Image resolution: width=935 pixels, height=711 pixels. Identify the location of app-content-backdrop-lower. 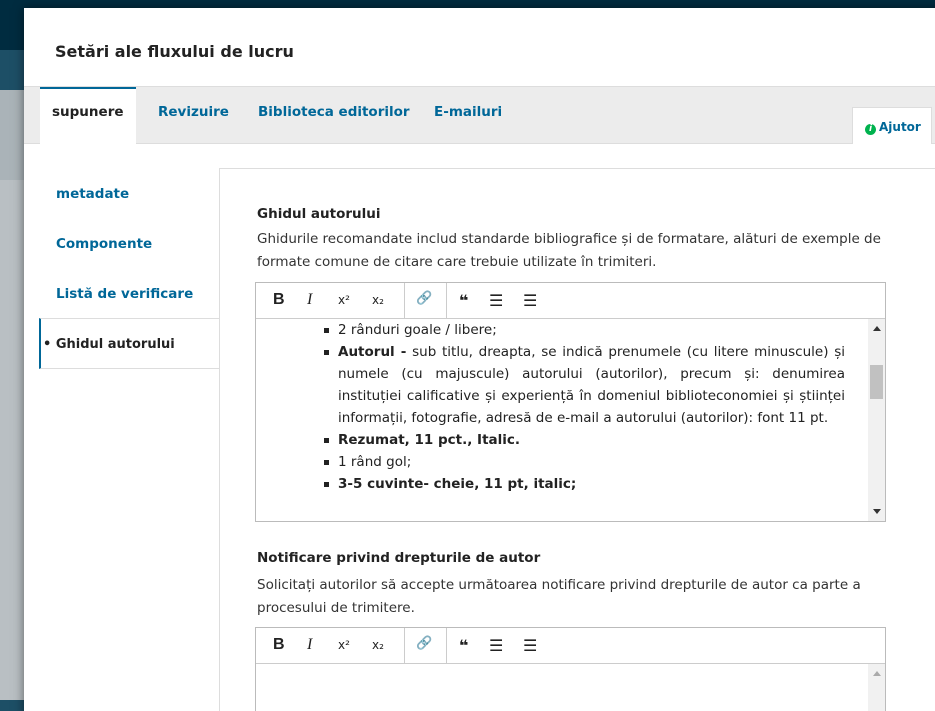
(12, 440).